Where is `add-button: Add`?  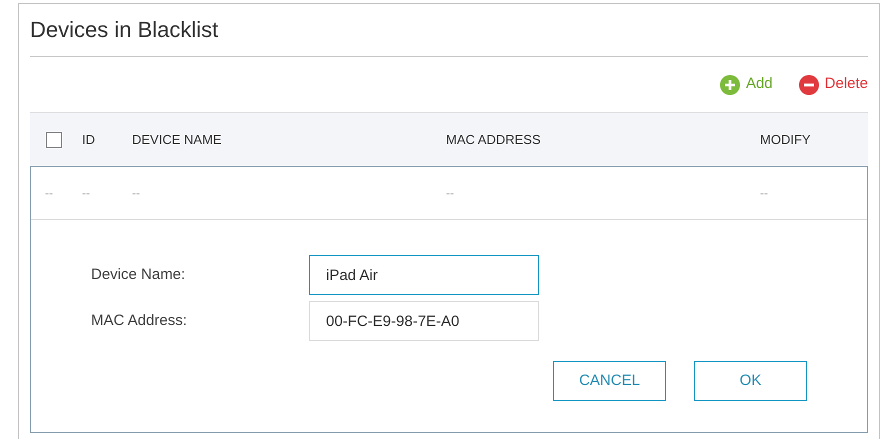
add-button: Add is located at coordinates (746, 84).